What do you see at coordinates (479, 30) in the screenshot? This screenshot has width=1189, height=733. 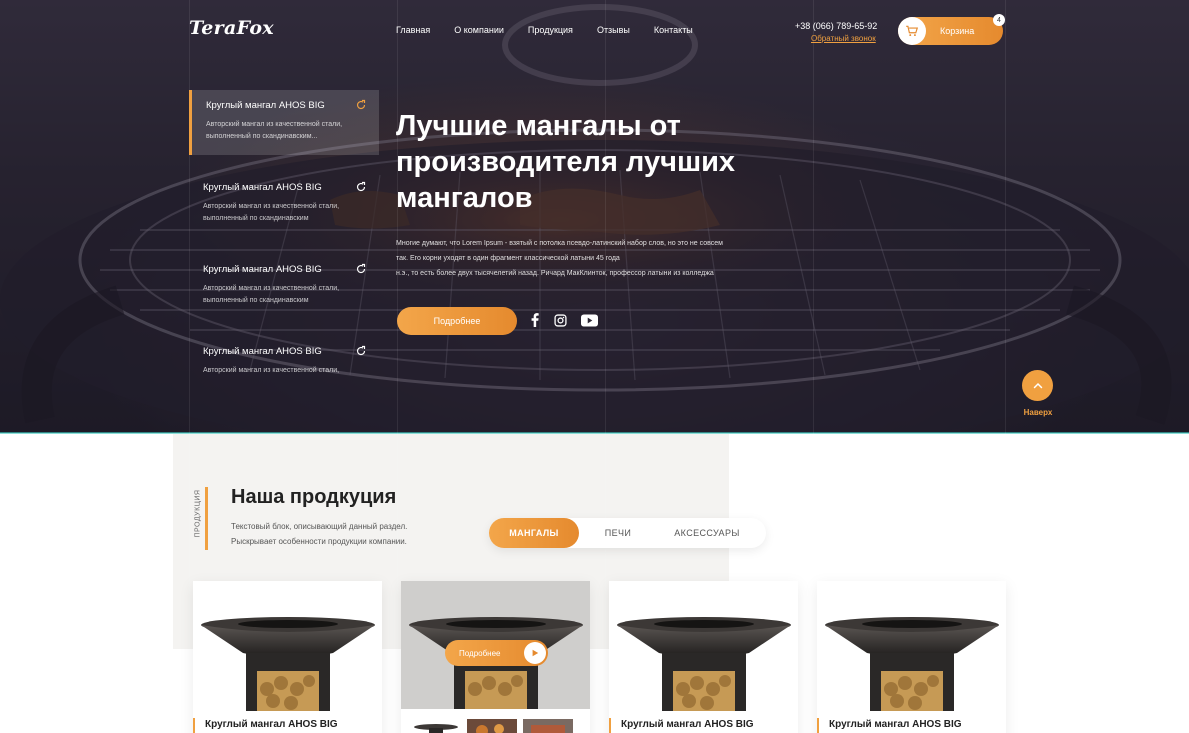 I see `nav-about: О компании` at bounding box center [479, 30].